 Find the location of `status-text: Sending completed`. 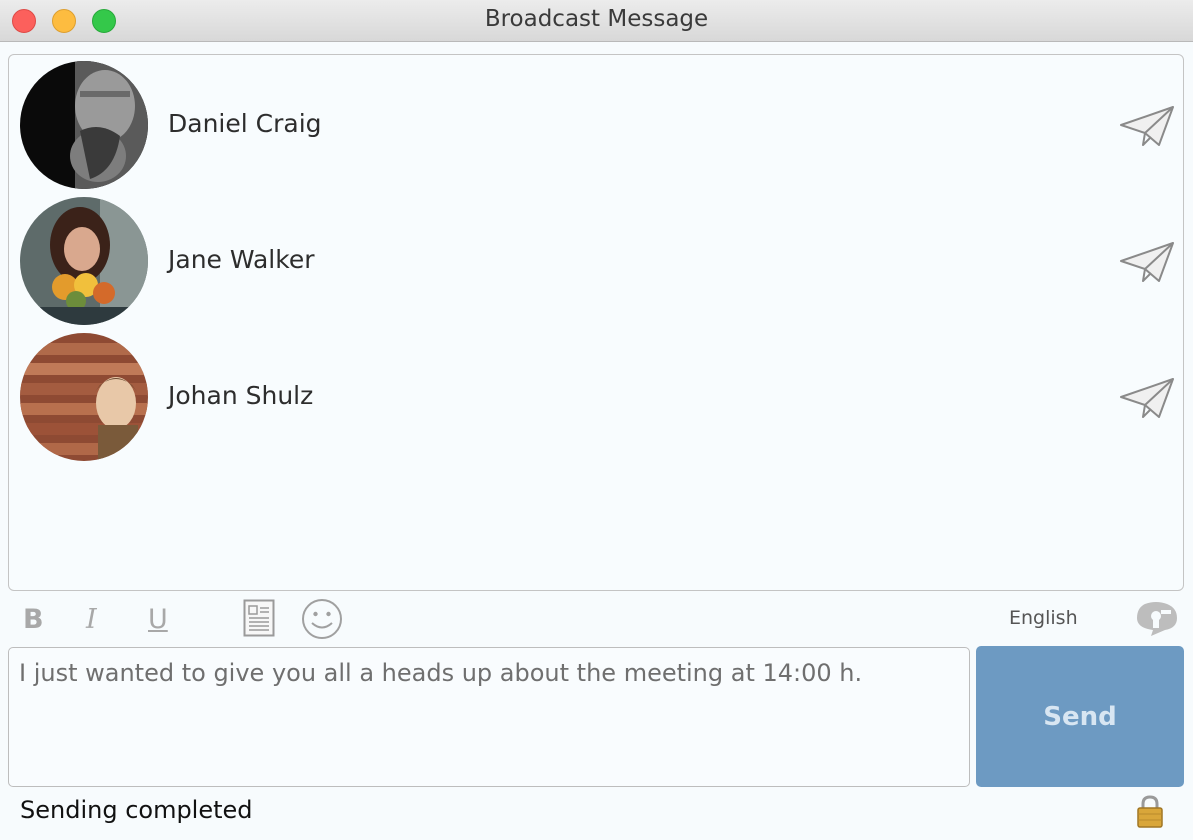

status-text: Sending completed is located at coordinates (136, 810).